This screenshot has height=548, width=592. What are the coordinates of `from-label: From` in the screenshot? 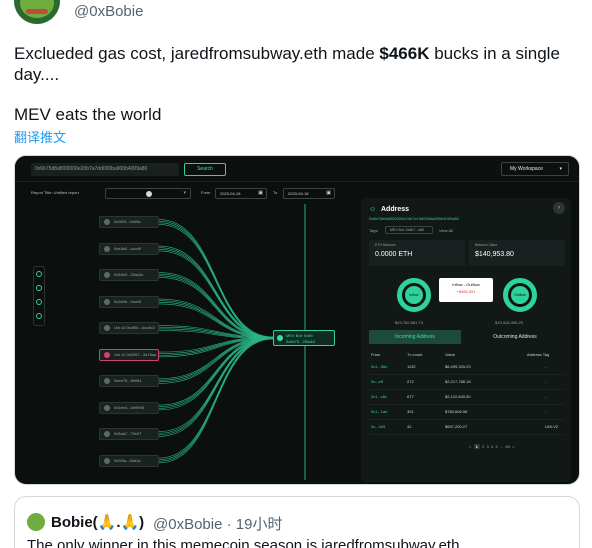 It's located at (206, 192).